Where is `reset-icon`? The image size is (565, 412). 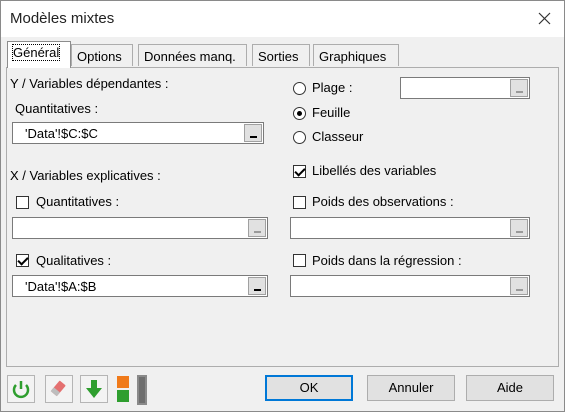 reset-icon is located at coordinates (21, 390).